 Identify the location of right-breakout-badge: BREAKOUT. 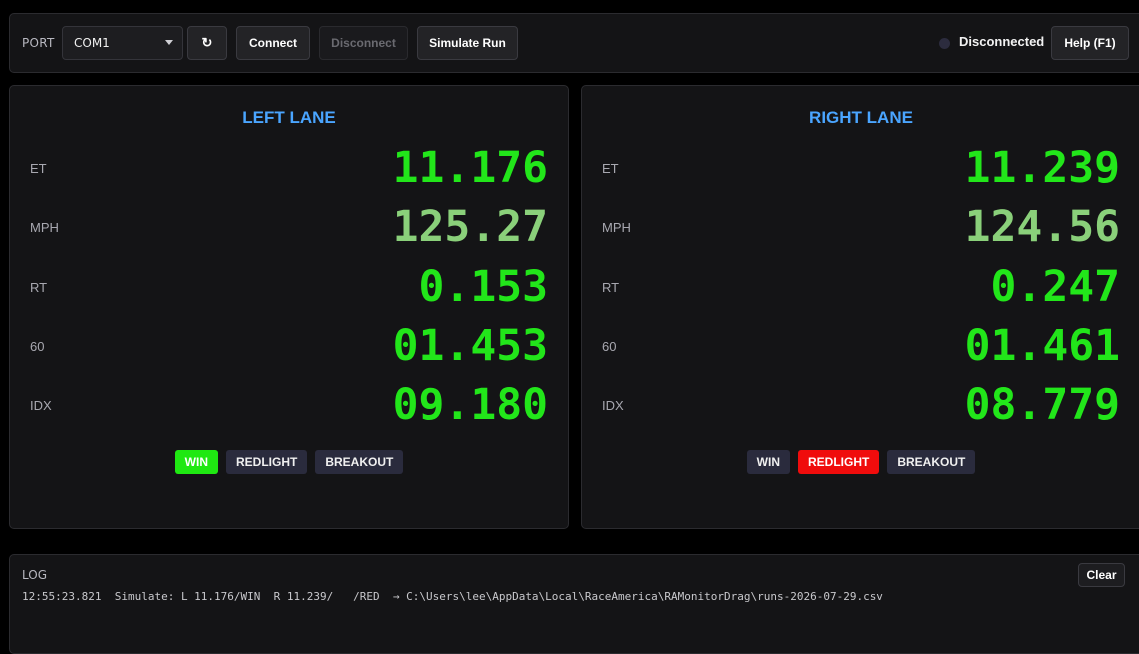
(931, 462).